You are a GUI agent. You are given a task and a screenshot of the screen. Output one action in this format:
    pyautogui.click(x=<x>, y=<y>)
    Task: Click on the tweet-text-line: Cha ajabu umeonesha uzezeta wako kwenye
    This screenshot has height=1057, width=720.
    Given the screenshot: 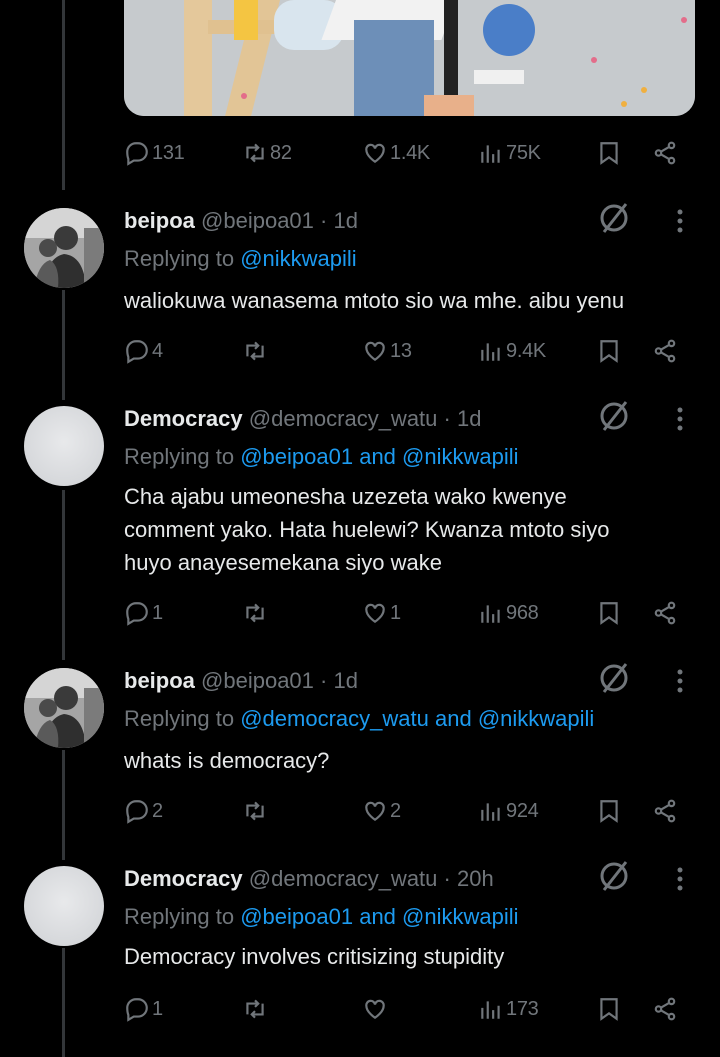 What is the action you would take?
    pyautogui.click(x=345, y=496)
    